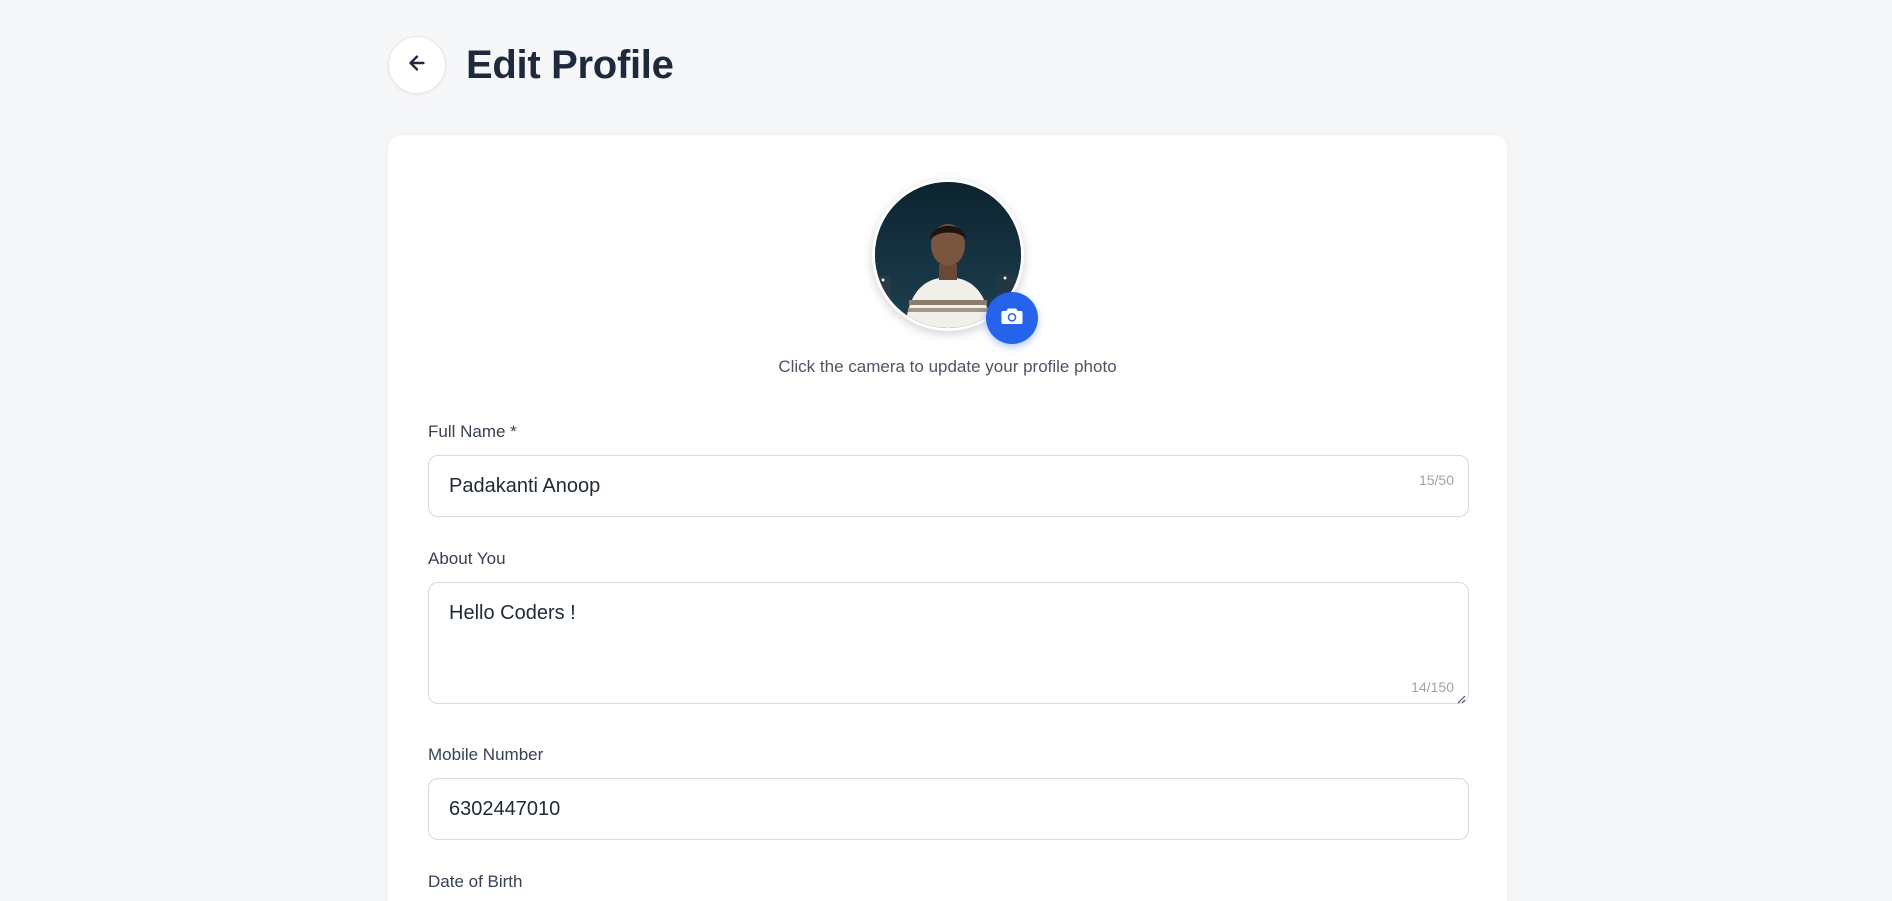 Image resolution: width=1892 pixels, height=901 pixels. What do you see at coordinates (467, 558) in the screenshot?
I see `about-label: About You` at bounding box center [467, 558].